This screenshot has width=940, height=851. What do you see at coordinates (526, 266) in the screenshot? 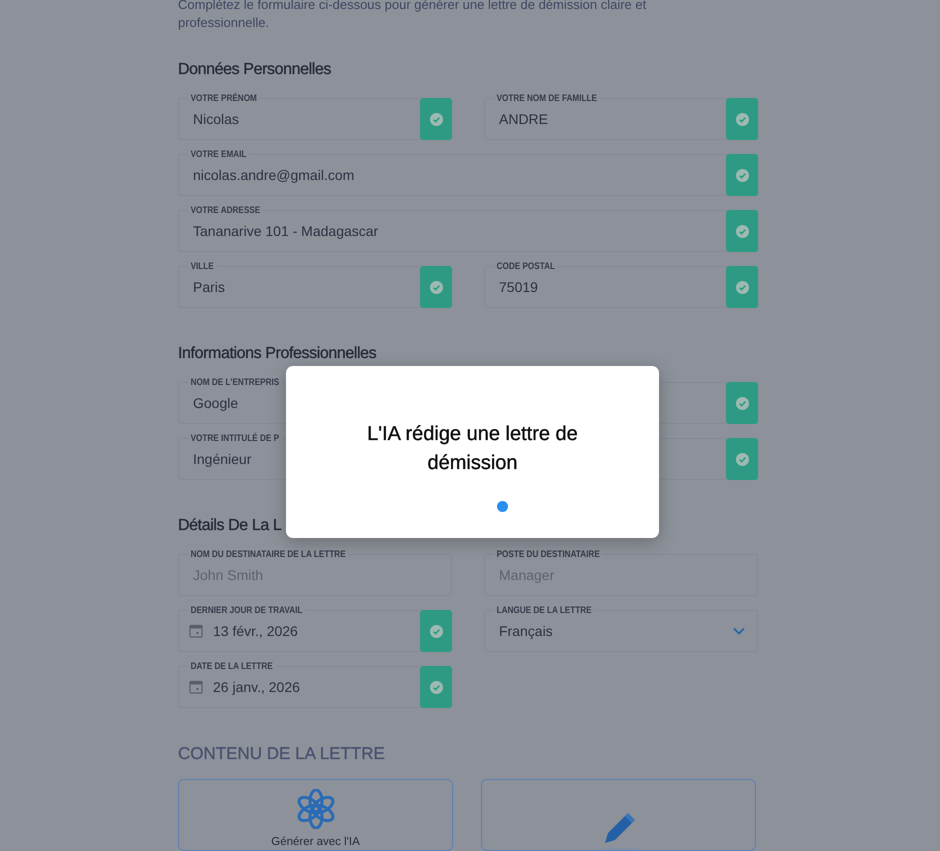
I see `field-label: CODE POSTAL` at bounding box center [526, 266].